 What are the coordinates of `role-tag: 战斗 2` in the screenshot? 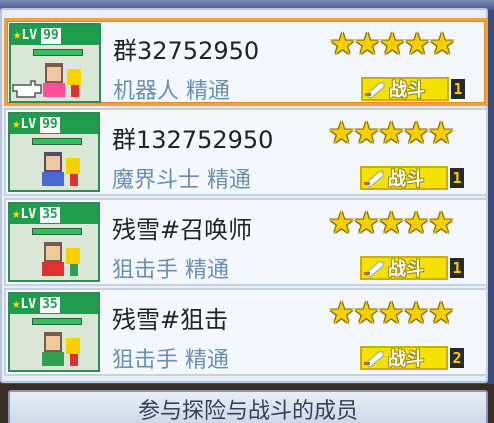 It's located at (412, 358).